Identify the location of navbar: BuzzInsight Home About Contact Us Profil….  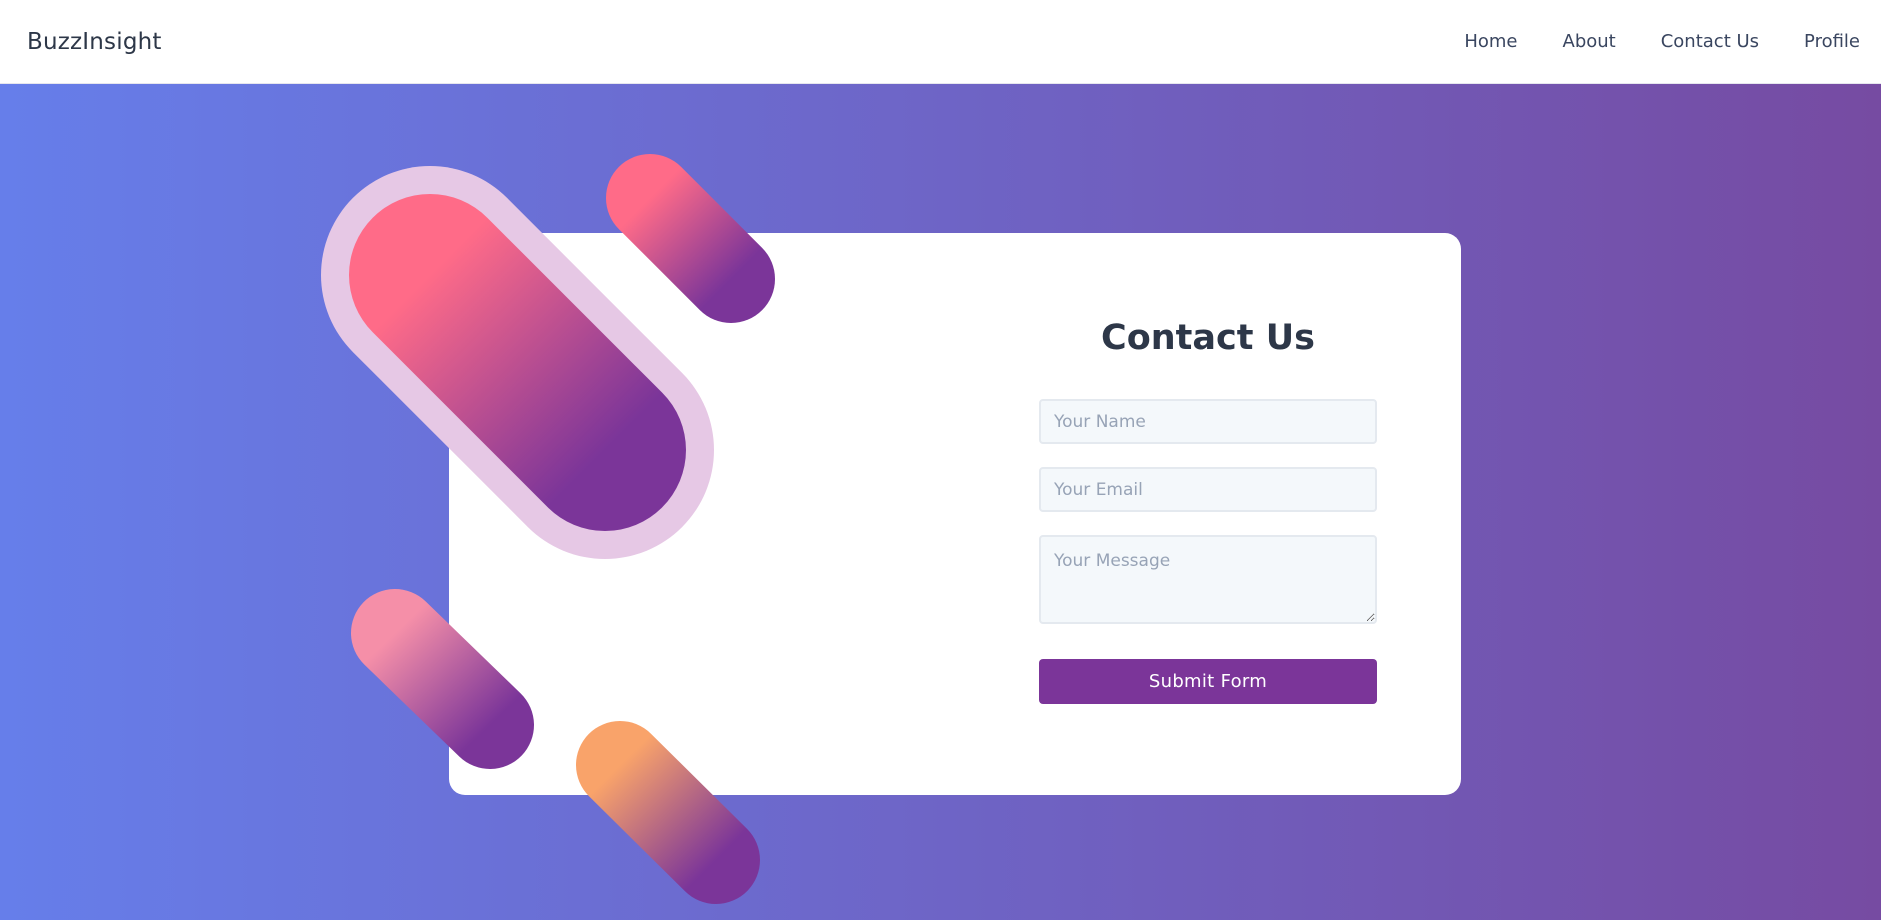
(940, 42).